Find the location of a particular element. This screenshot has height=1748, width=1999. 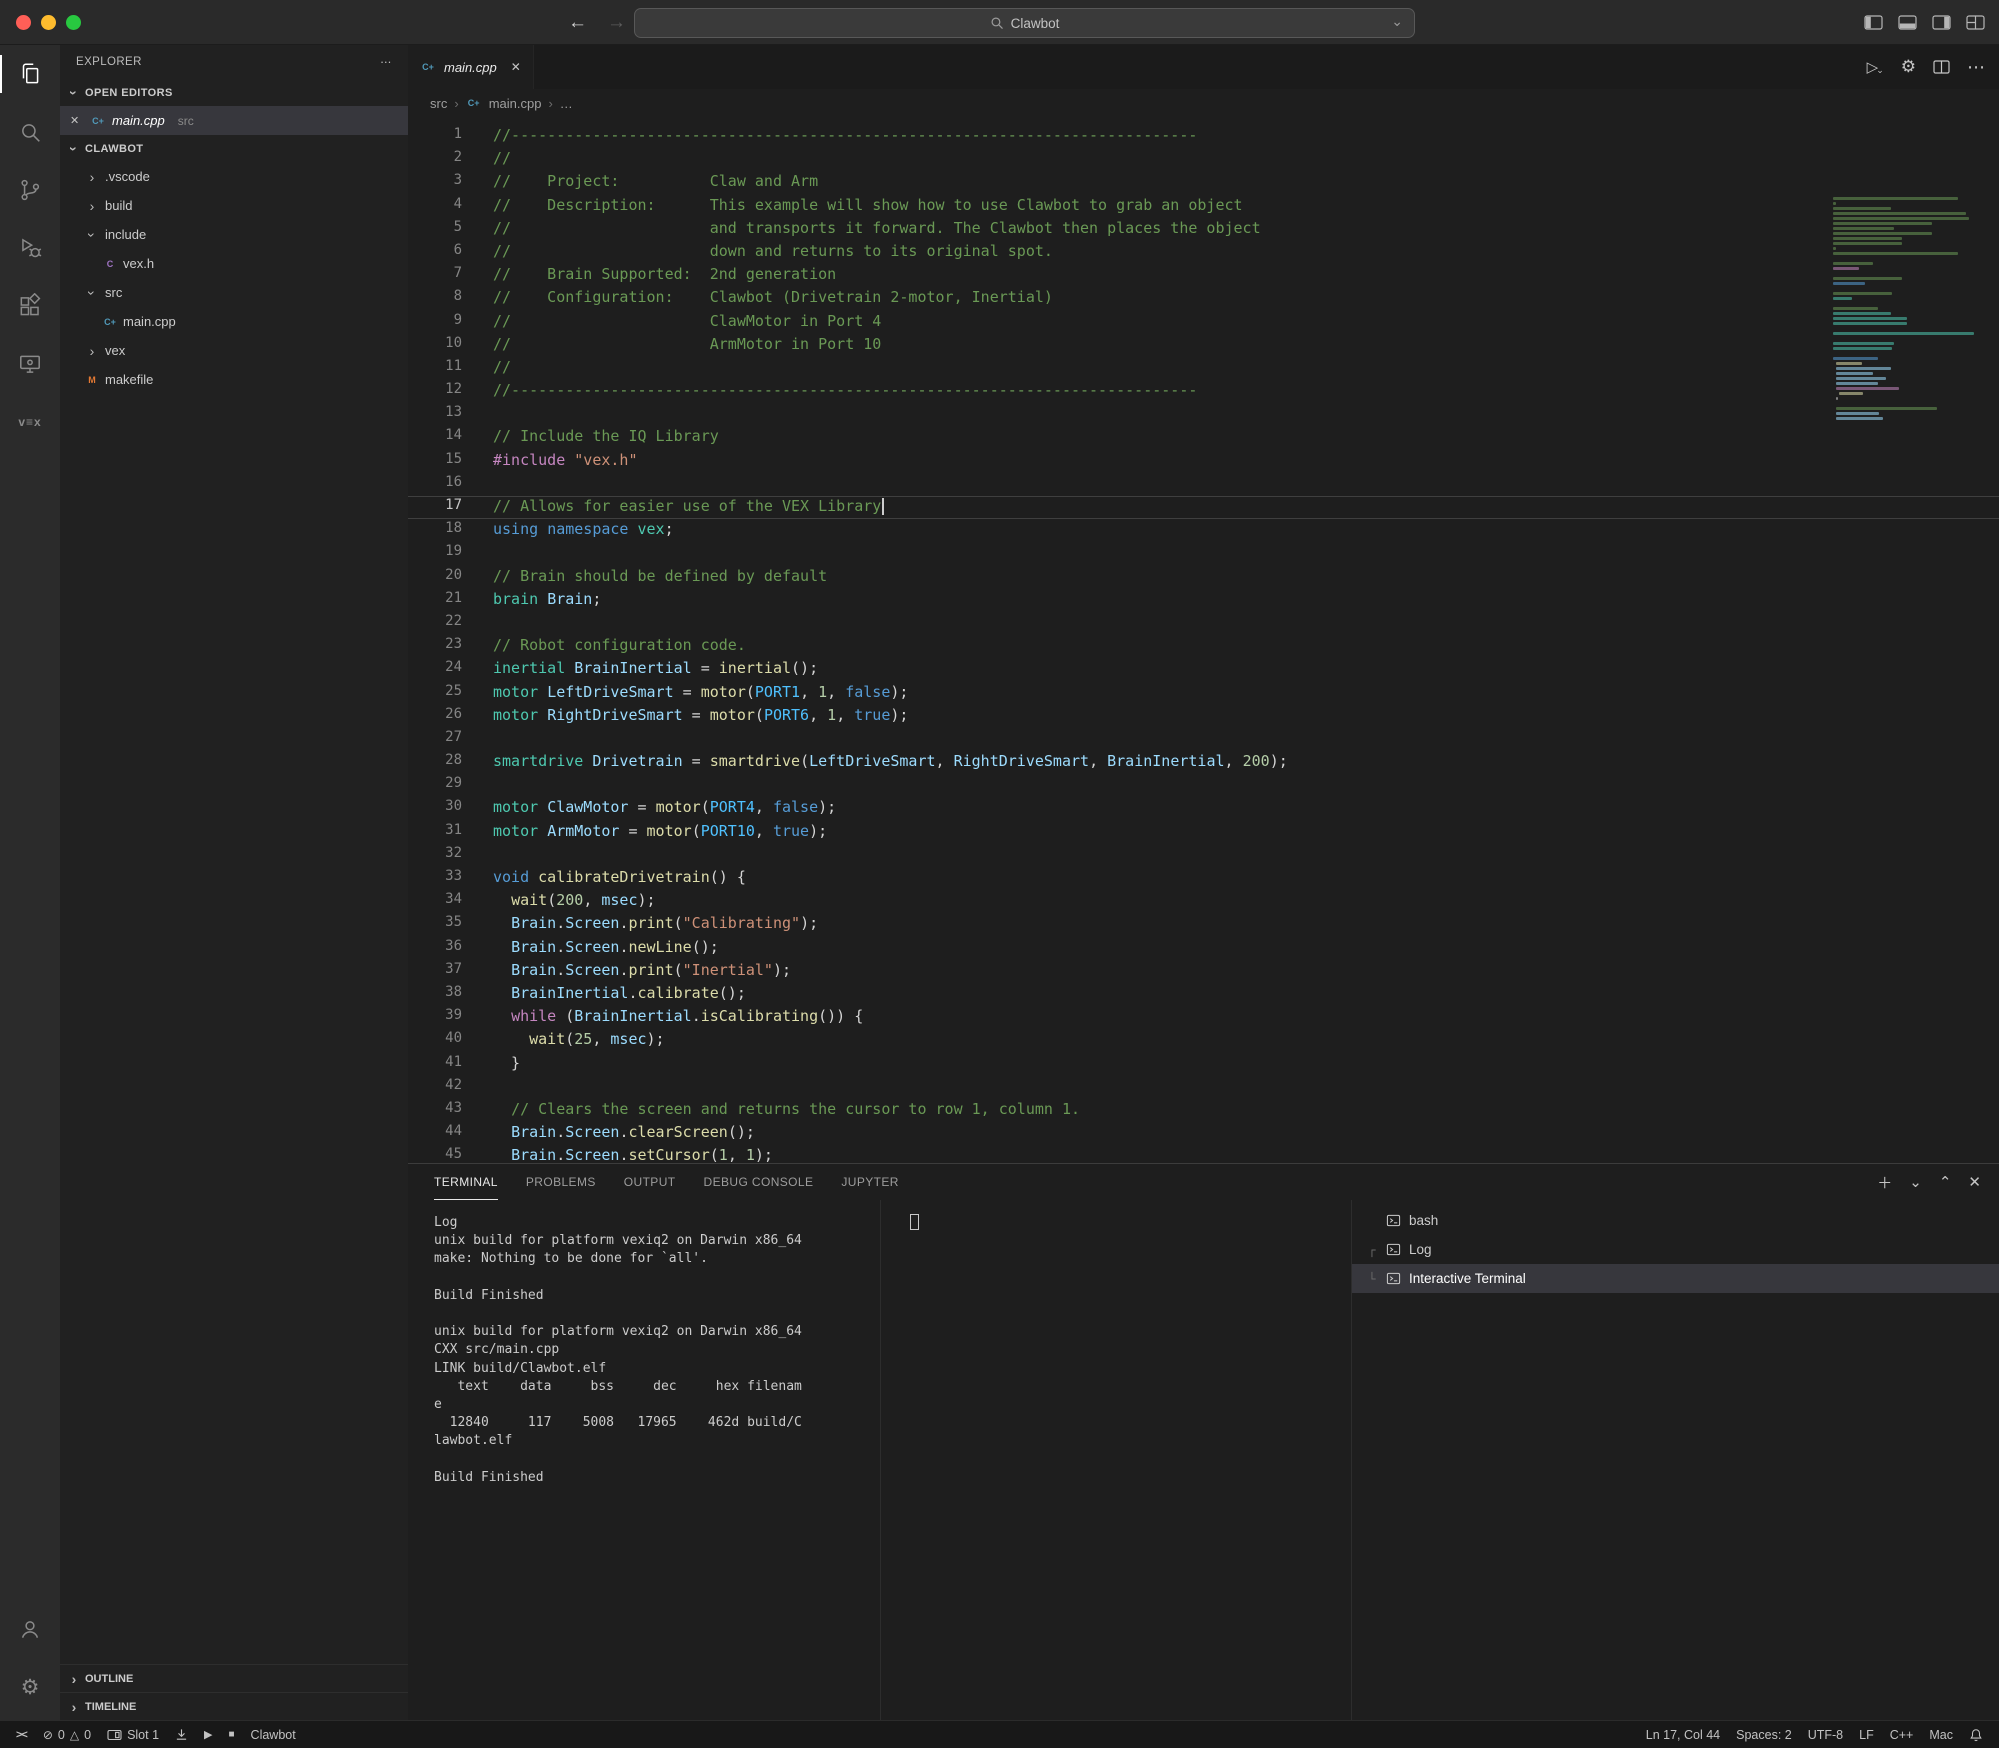

more-actions-icon: ⋯ is located at coordinates (1976, 67).